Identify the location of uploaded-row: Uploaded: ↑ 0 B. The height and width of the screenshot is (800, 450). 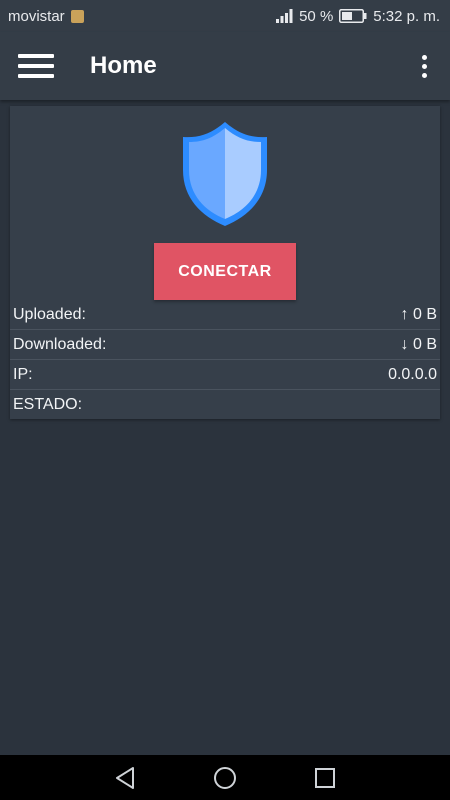
(225, 315).